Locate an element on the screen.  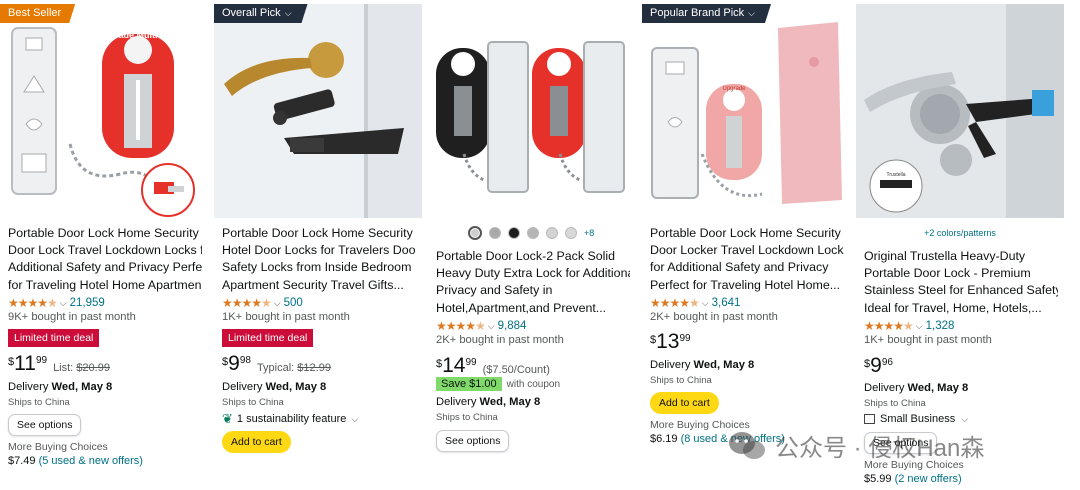
title-line: Privacy and Safety in is located at coordinates (494, 290).